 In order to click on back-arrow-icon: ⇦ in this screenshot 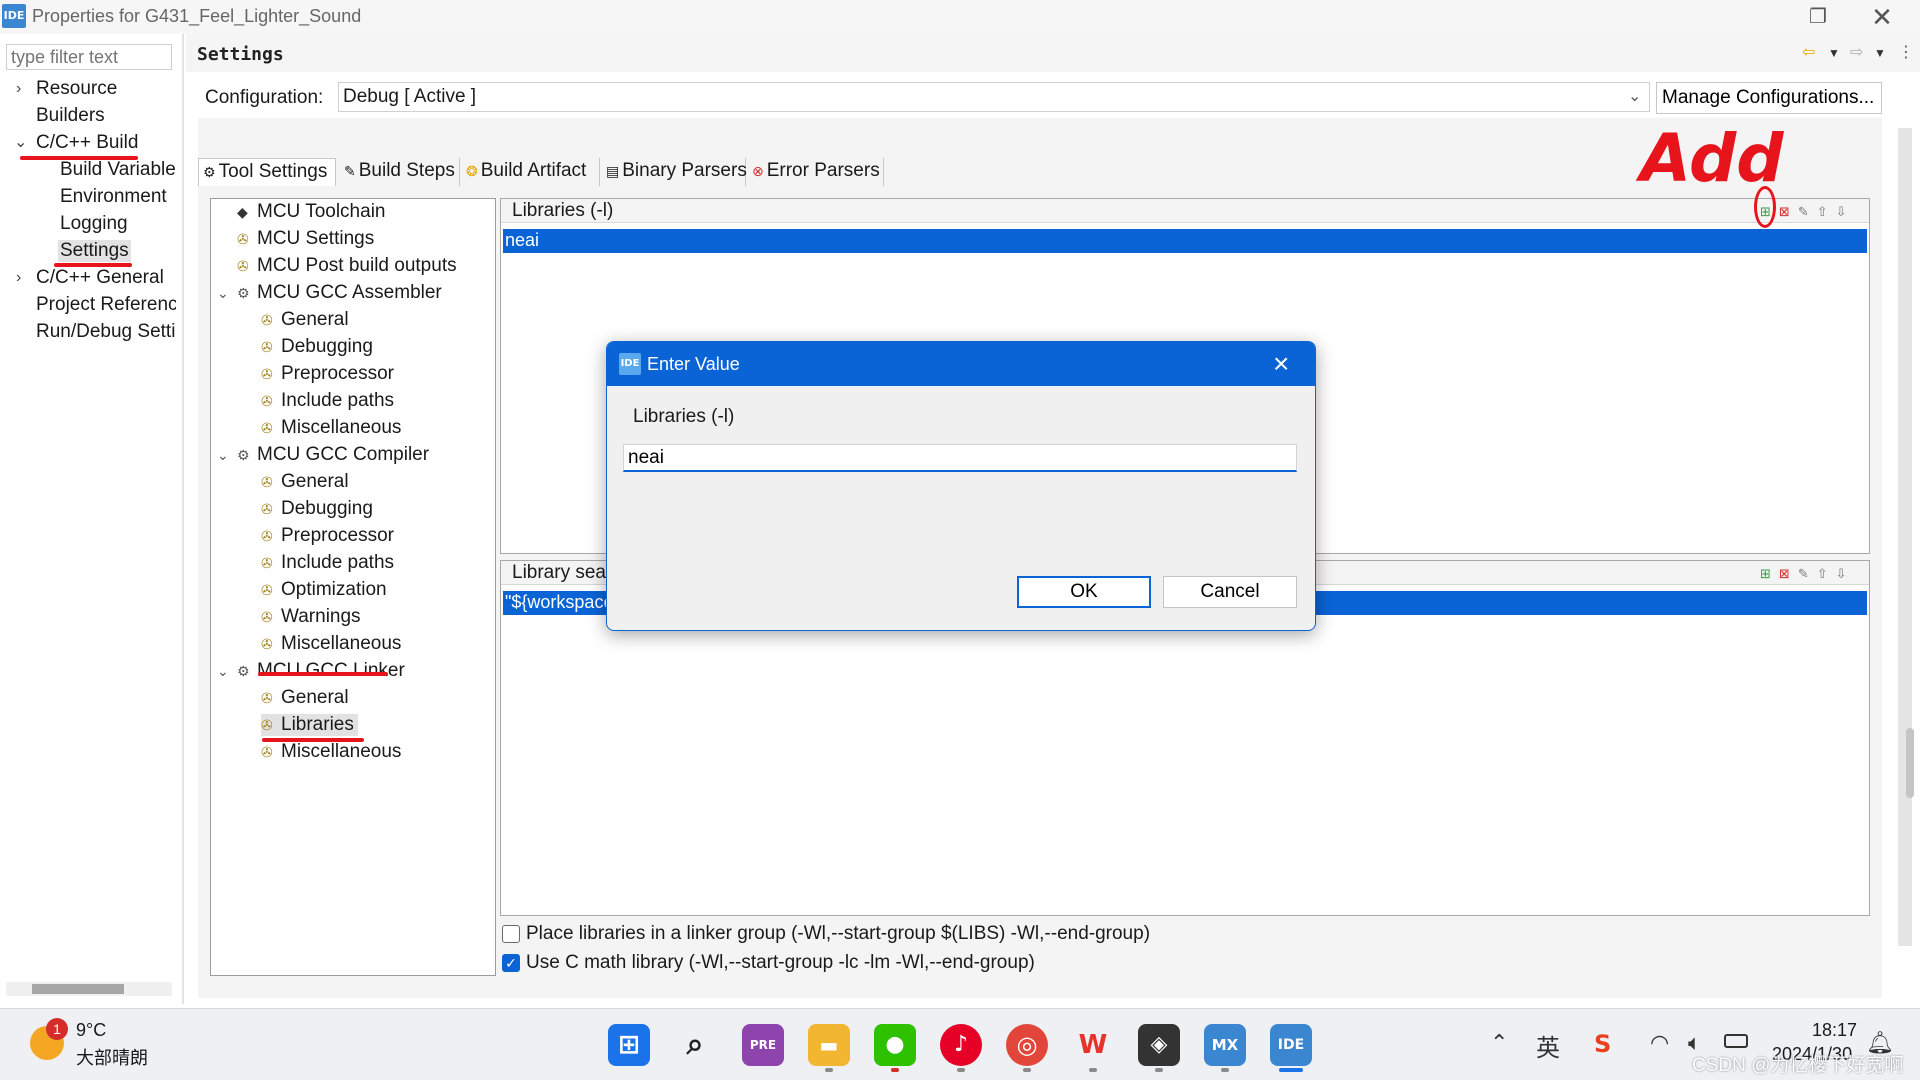, I will do `click(1808, 52)`.